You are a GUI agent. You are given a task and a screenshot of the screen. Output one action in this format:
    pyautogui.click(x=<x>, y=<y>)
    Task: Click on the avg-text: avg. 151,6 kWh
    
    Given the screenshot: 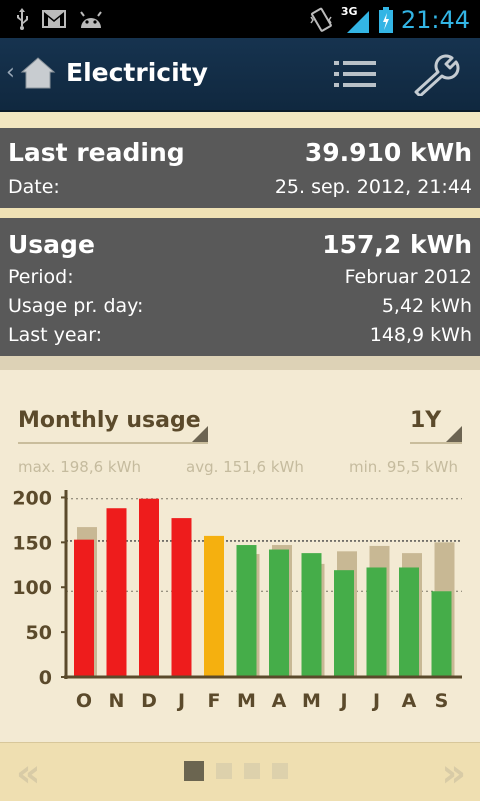 What is the action you would take?
    pyautogui.click(x=245, y=467)
    